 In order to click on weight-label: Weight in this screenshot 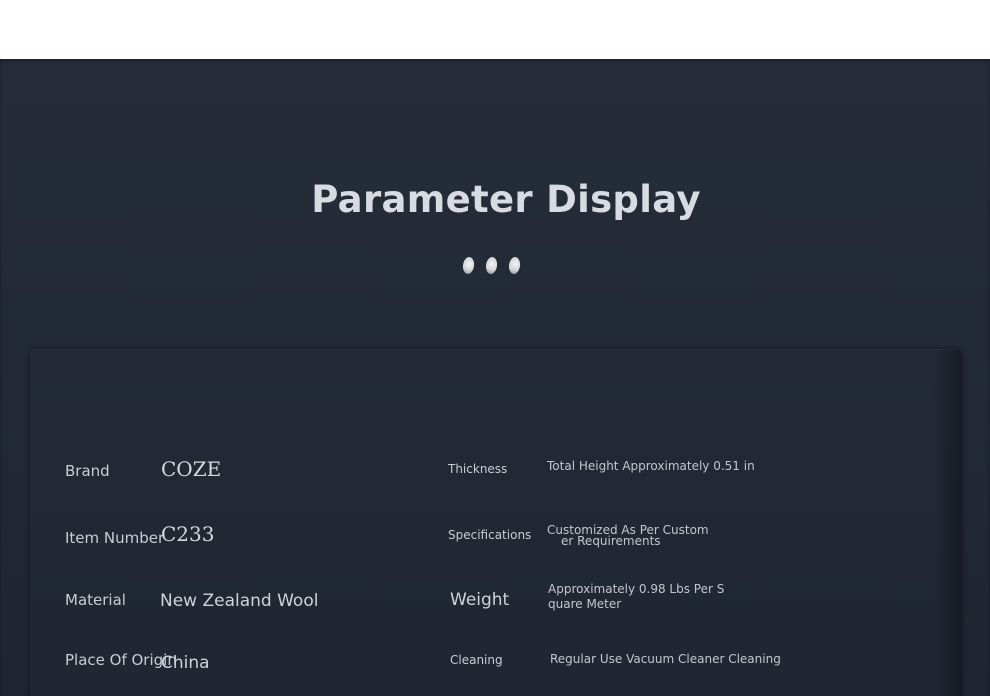, I will do `click(480, 600)`.